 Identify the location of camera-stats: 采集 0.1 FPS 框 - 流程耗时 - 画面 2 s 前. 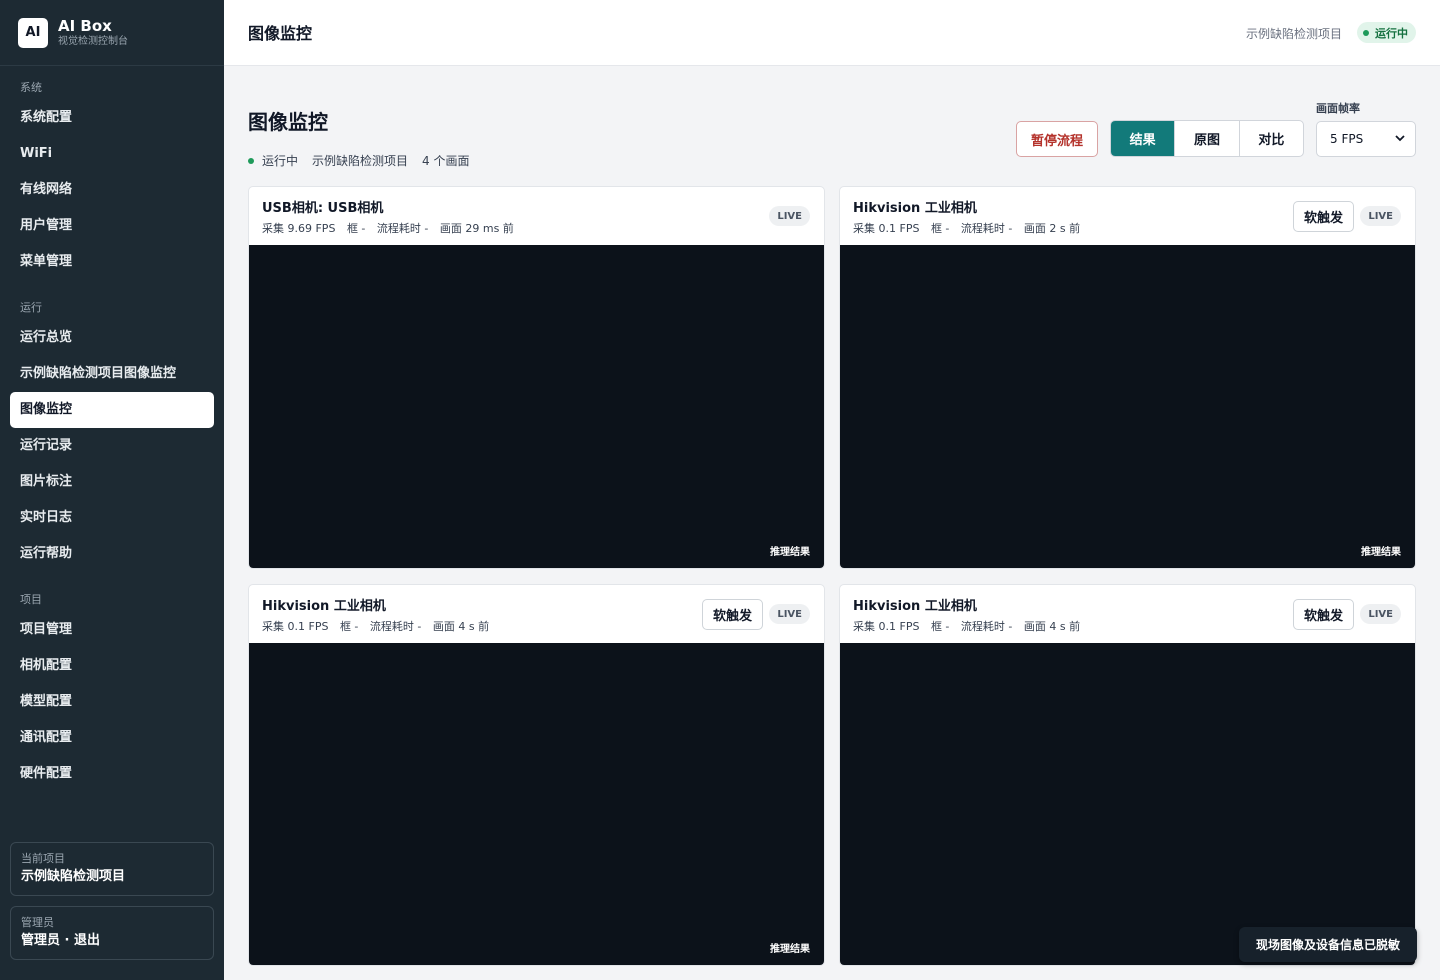
(970, 228).